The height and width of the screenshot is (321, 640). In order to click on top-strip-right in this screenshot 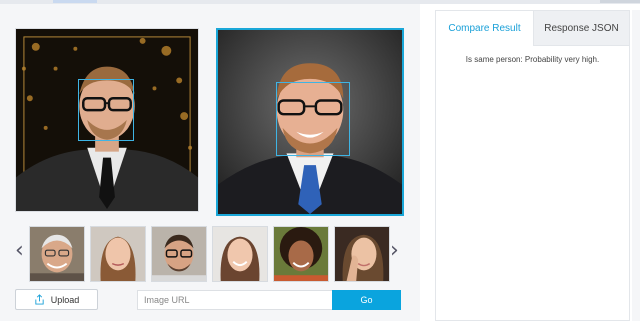, I will do `click(620, 1)`.